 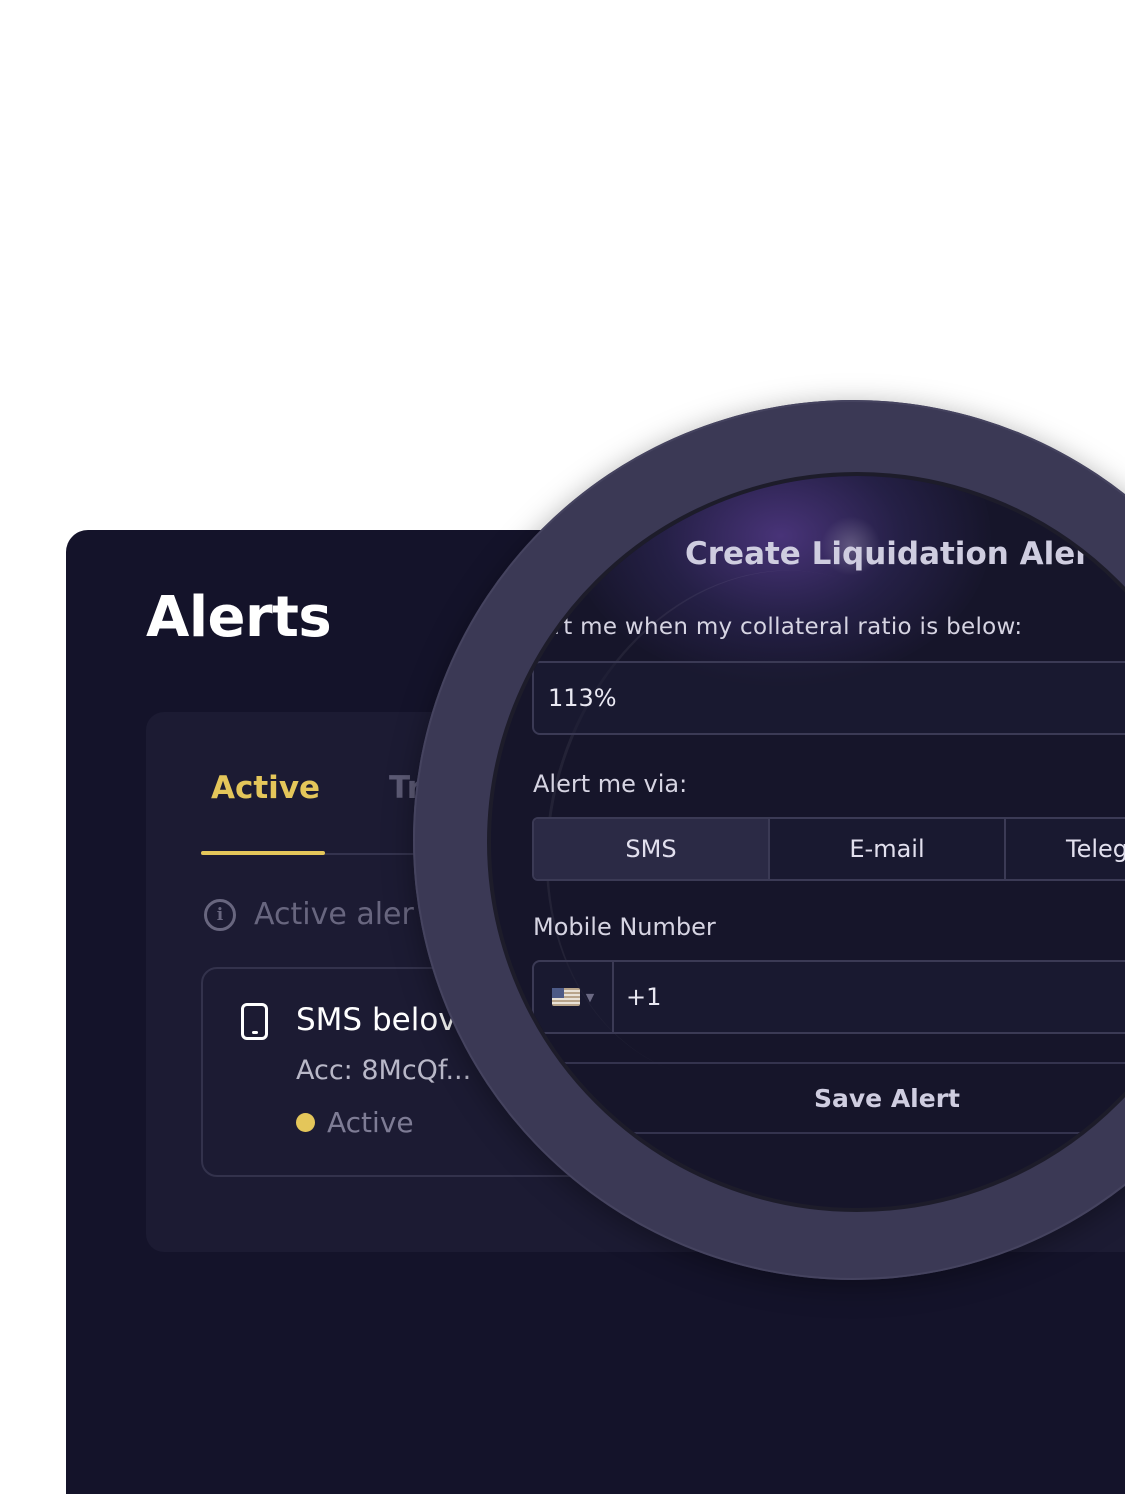 What do you see at coordinates (263, 853) in the screenshot?
I see `active-tab-indicator` at bounding box center [263, 853].